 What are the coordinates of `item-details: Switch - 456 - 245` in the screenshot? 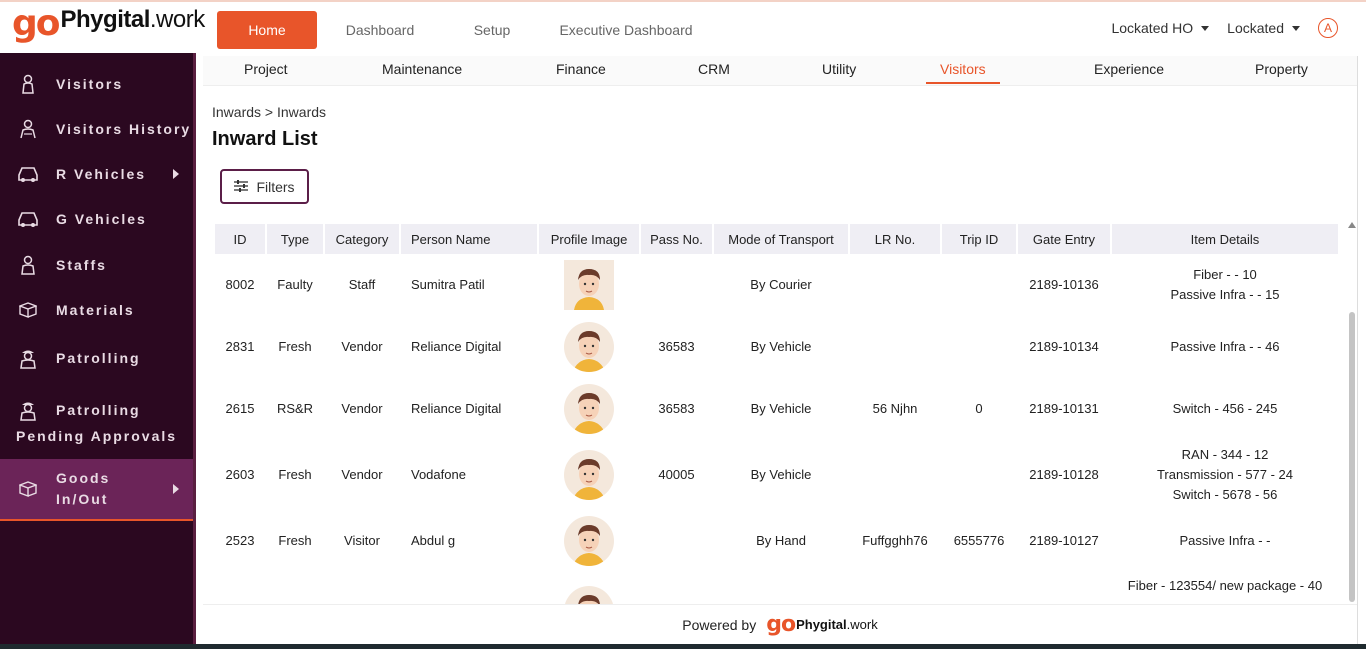 It's located at (1225, 409).